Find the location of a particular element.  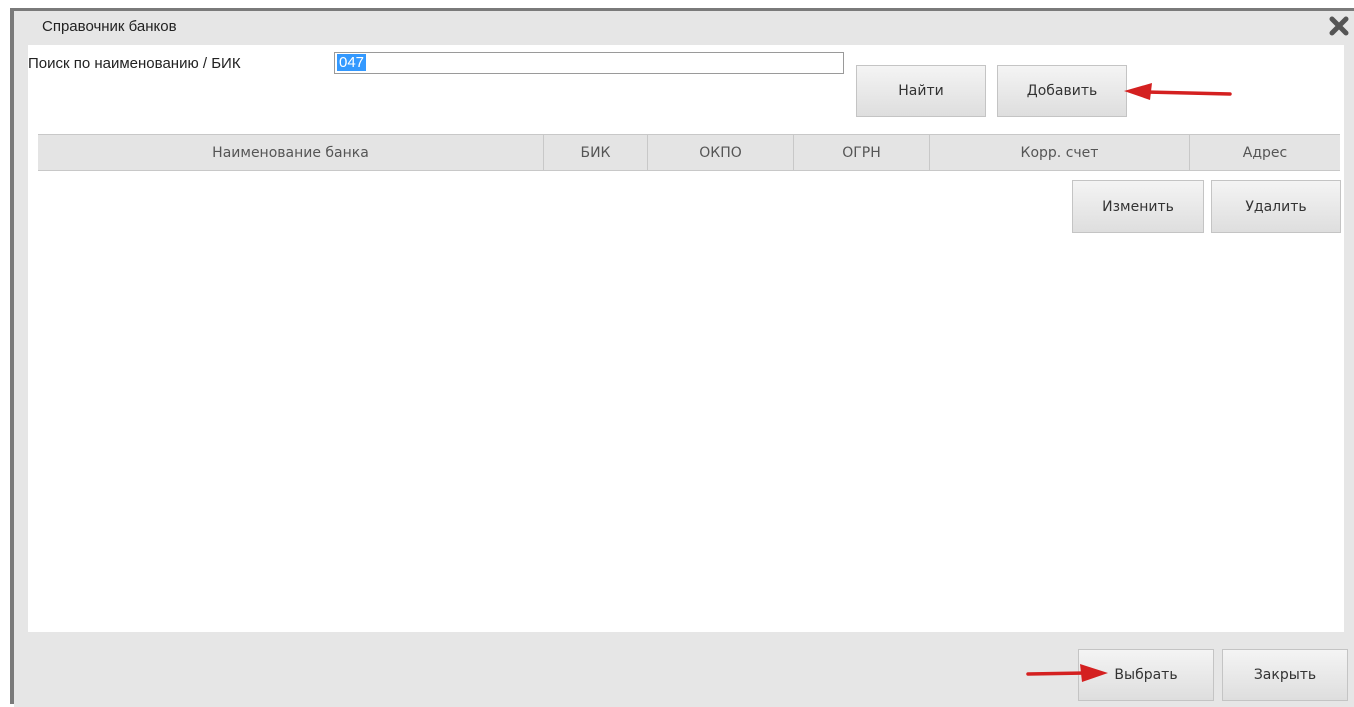

column-header-okpo: ОКПО is located at coordinates (721, 152).